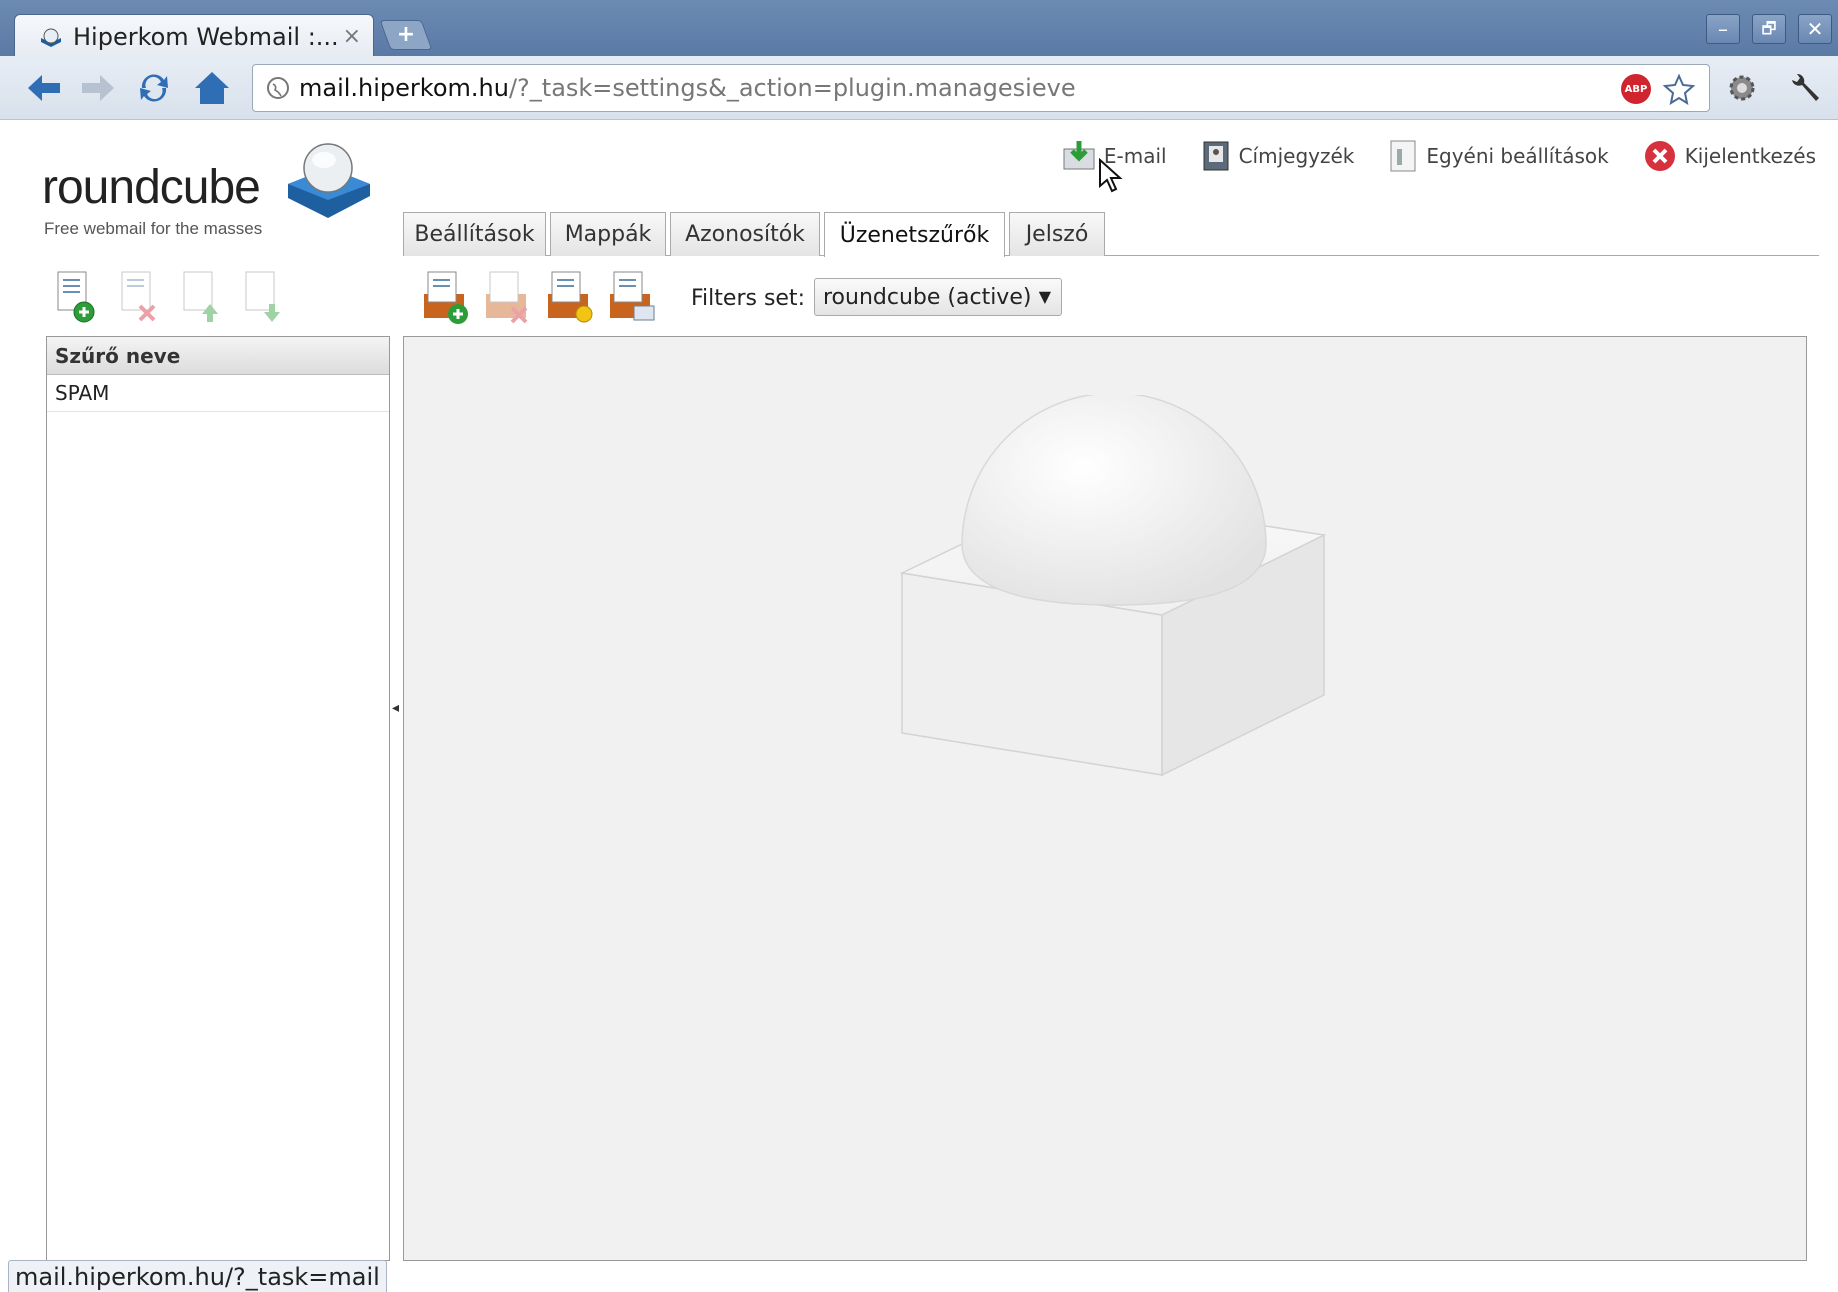 The height and width of the screenshot is (1292, 1838). Describe the element at coordinates (1636, 89) in the screenshot. I see `adblock-icon: ABP` at that location.